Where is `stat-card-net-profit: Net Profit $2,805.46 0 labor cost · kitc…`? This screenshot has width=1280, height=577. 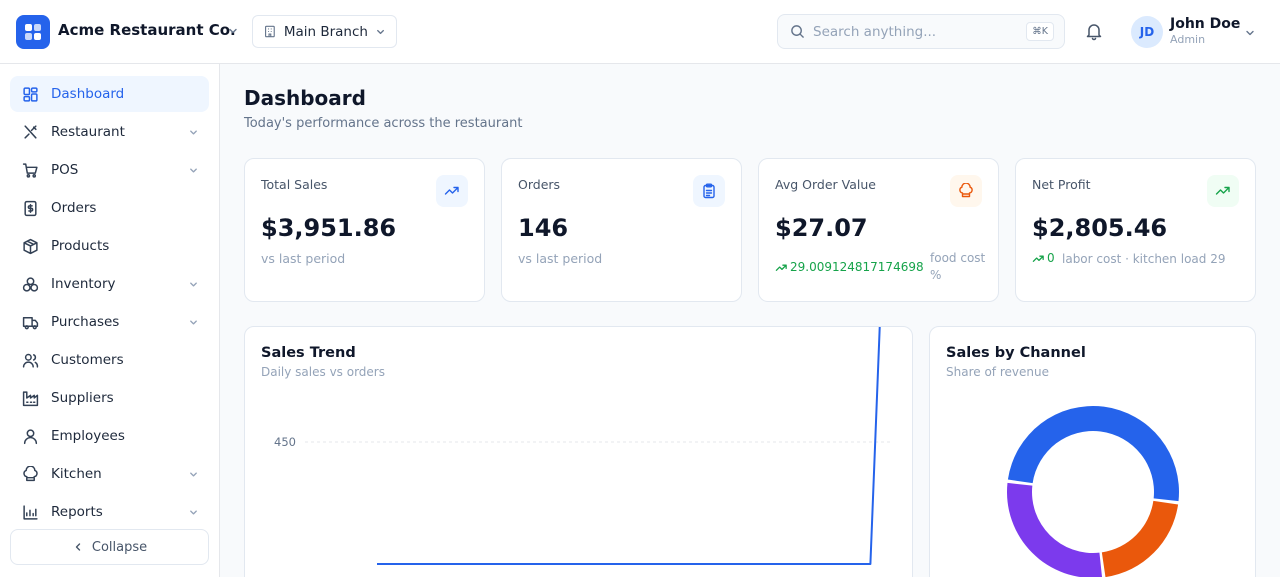
stat-card-net-profit: Net Profit $2,805.46 0 labor cost · kitc… is located at coordinates (1135, 230).